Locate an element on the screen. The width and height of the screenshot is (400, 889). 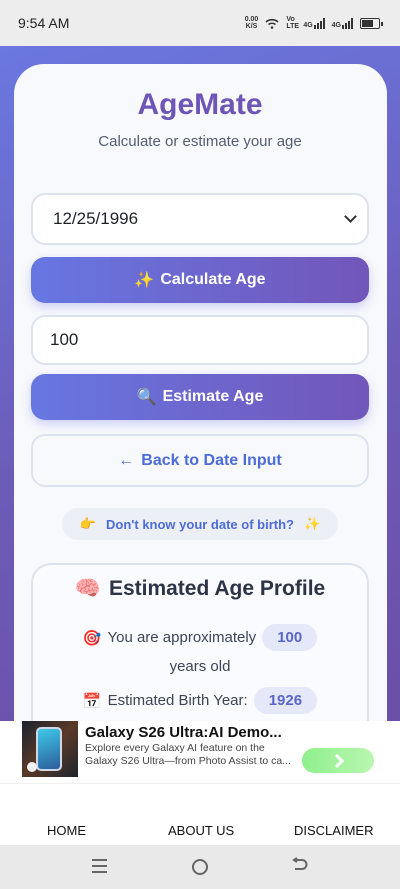
birth-year-row: 📅 Estimated Birth Year: 1926 is located at coordinates (200, 700).